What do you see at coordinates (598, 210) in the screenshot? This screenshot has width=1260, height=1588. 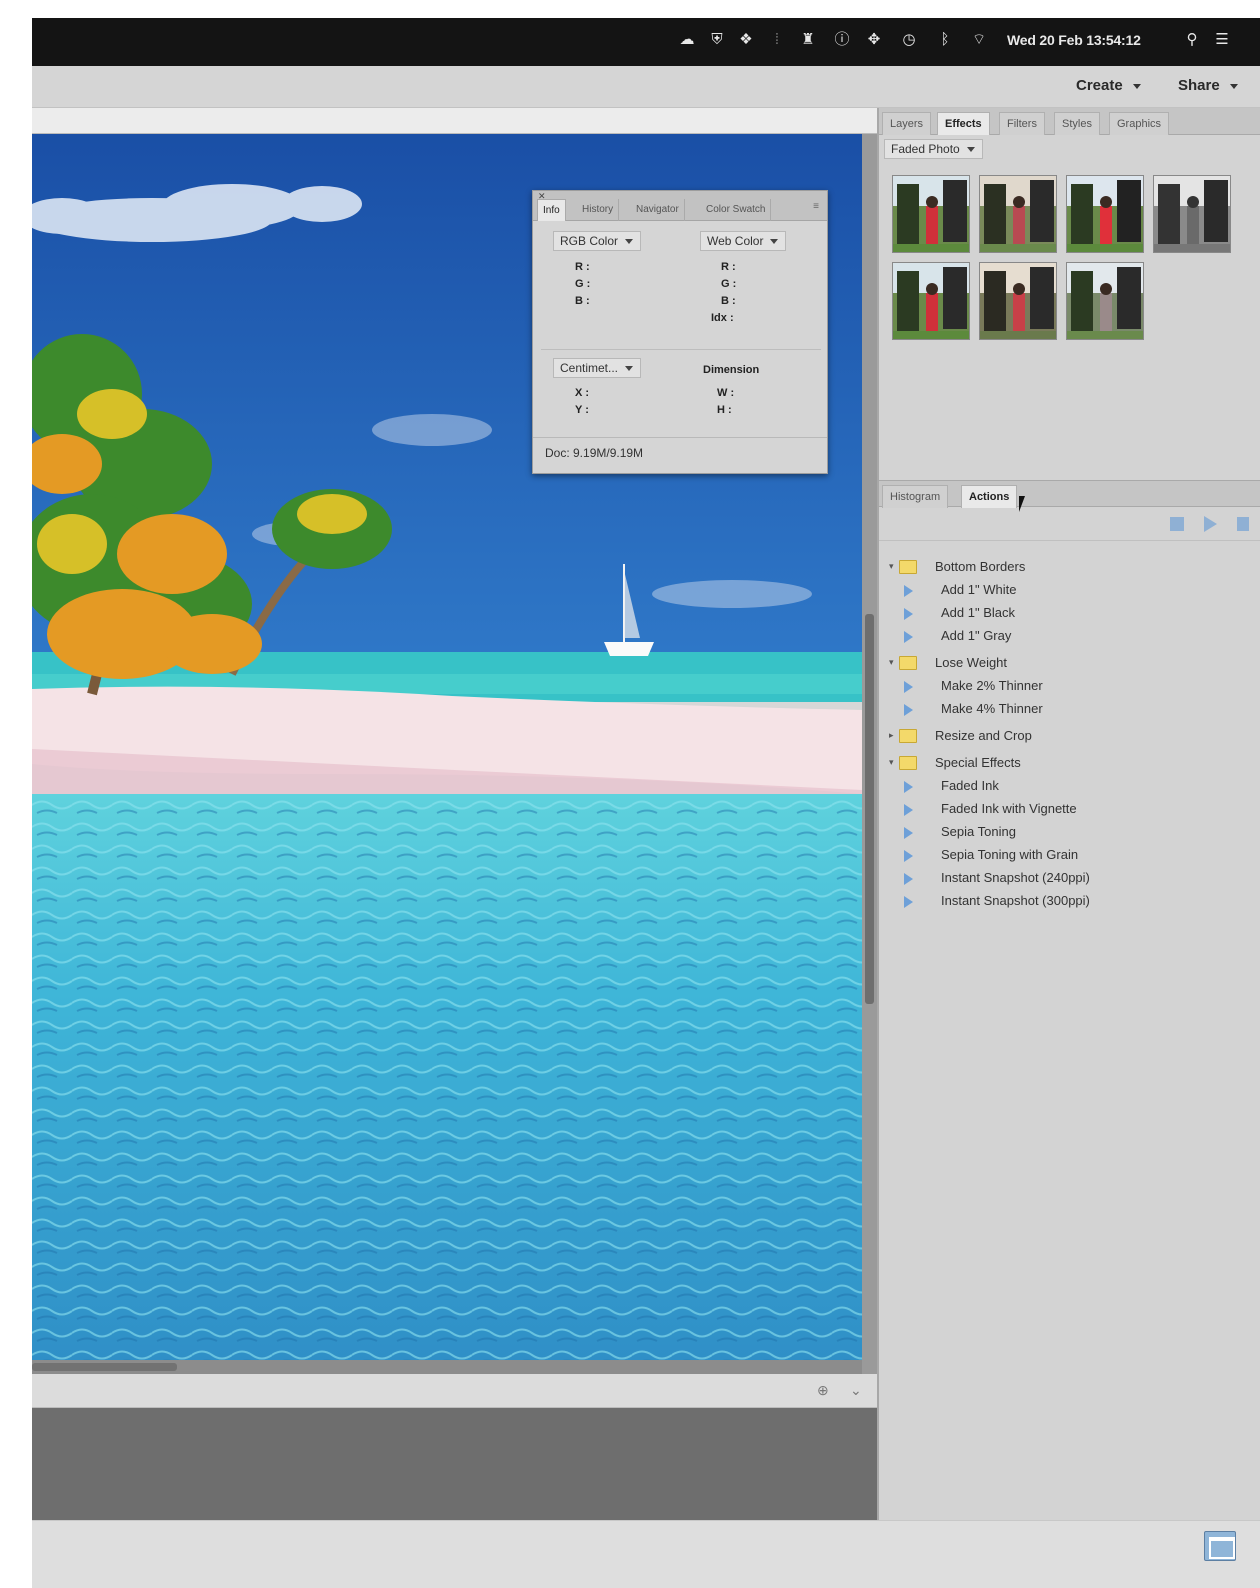 I see `tab-history: History` at bounding box center [598, 210].